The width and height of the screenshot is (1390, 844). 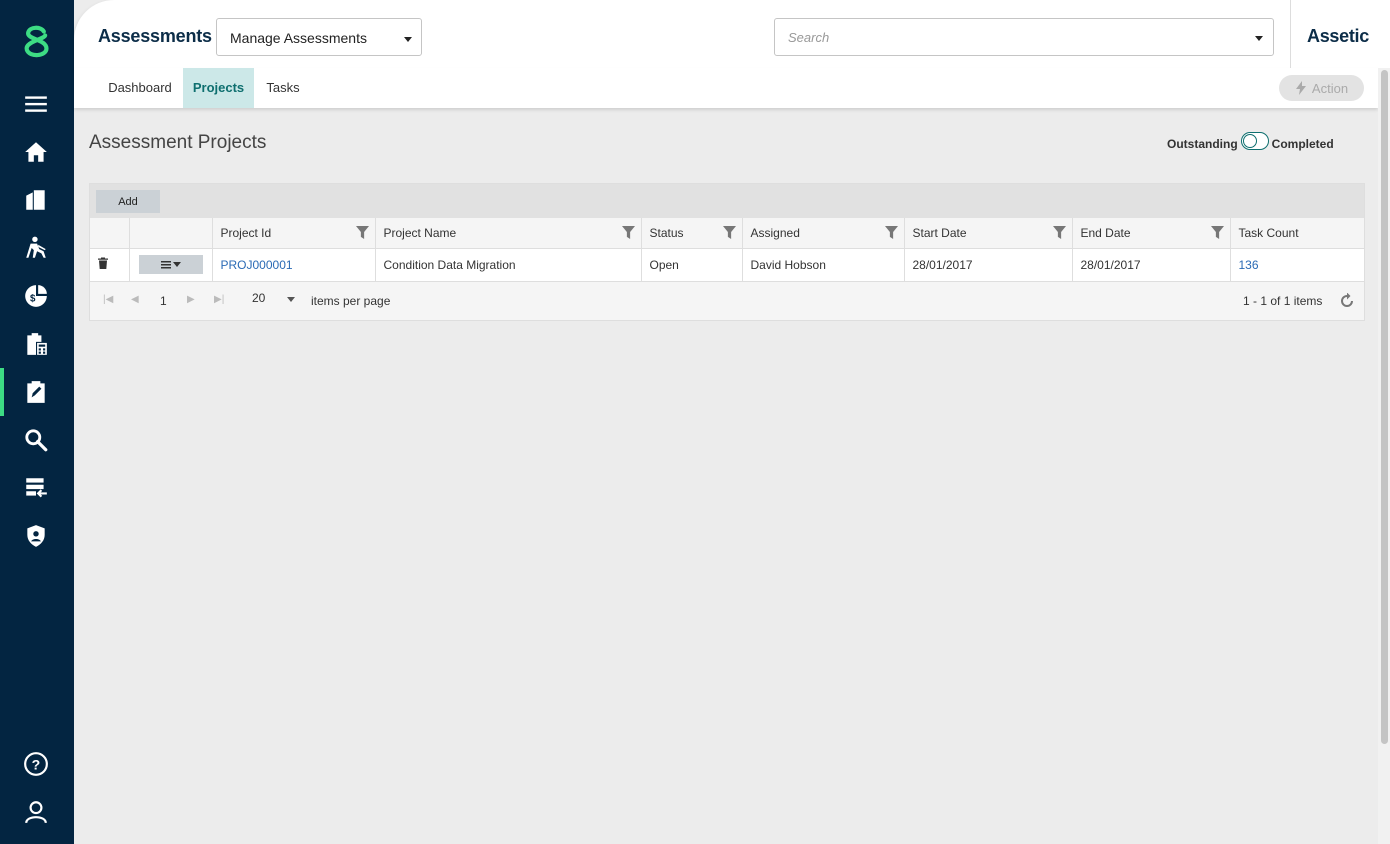 What do you see at coordinates (823, 233) in the screenshot?
I see `header-assigned: Assigned` at bounding box center [823, 233].